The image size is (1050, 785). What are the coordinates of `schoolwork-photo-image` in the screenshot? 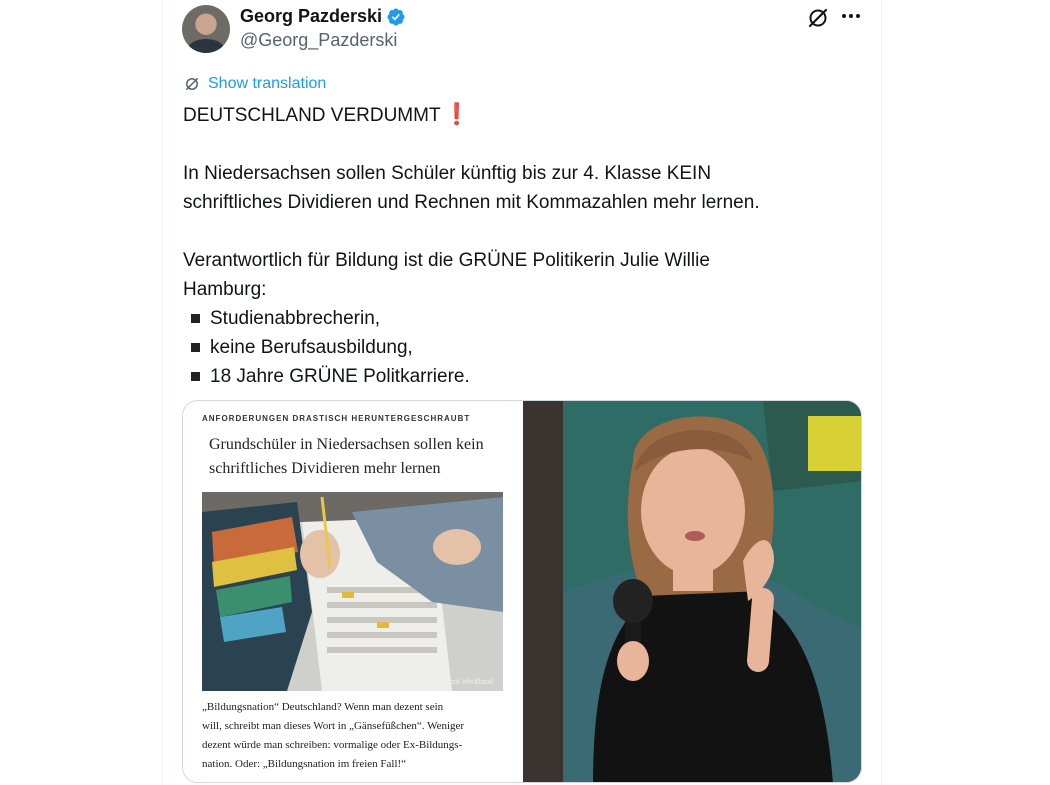 It's located at (352, 591).